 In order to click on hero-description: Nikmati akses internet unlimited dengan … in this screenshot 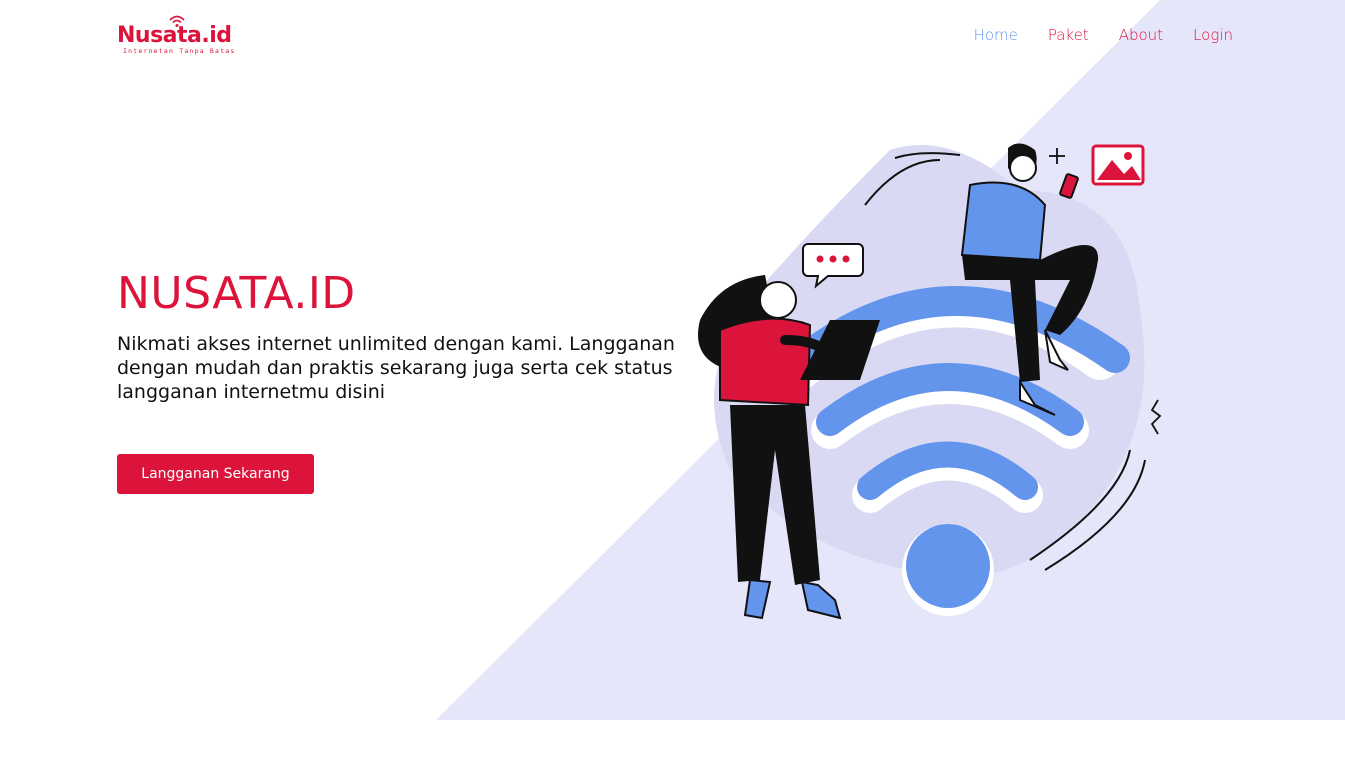, I will do `click(396, 368)`.